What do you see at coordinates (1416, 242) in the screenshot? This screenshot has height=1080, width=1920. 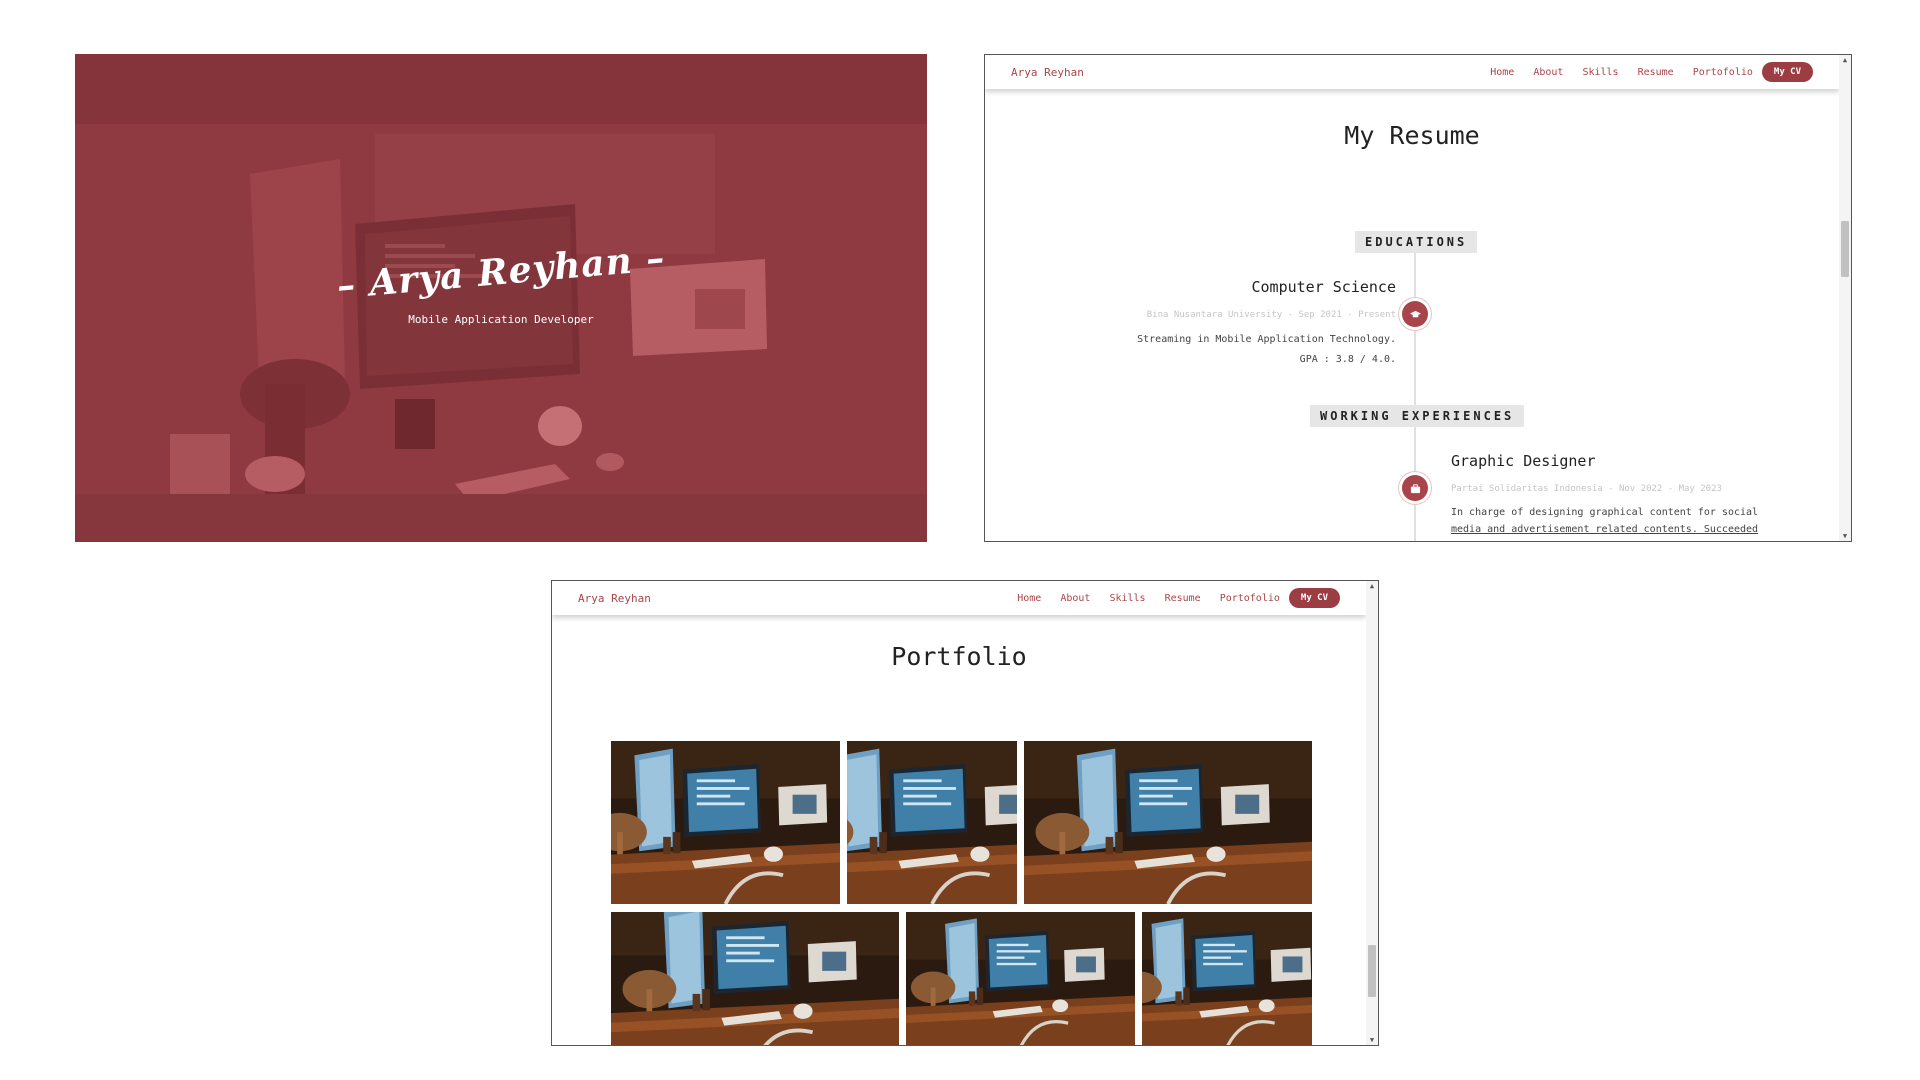 I see `educations-heading: EDUCATIONS` at bounding box center [1416, 242].